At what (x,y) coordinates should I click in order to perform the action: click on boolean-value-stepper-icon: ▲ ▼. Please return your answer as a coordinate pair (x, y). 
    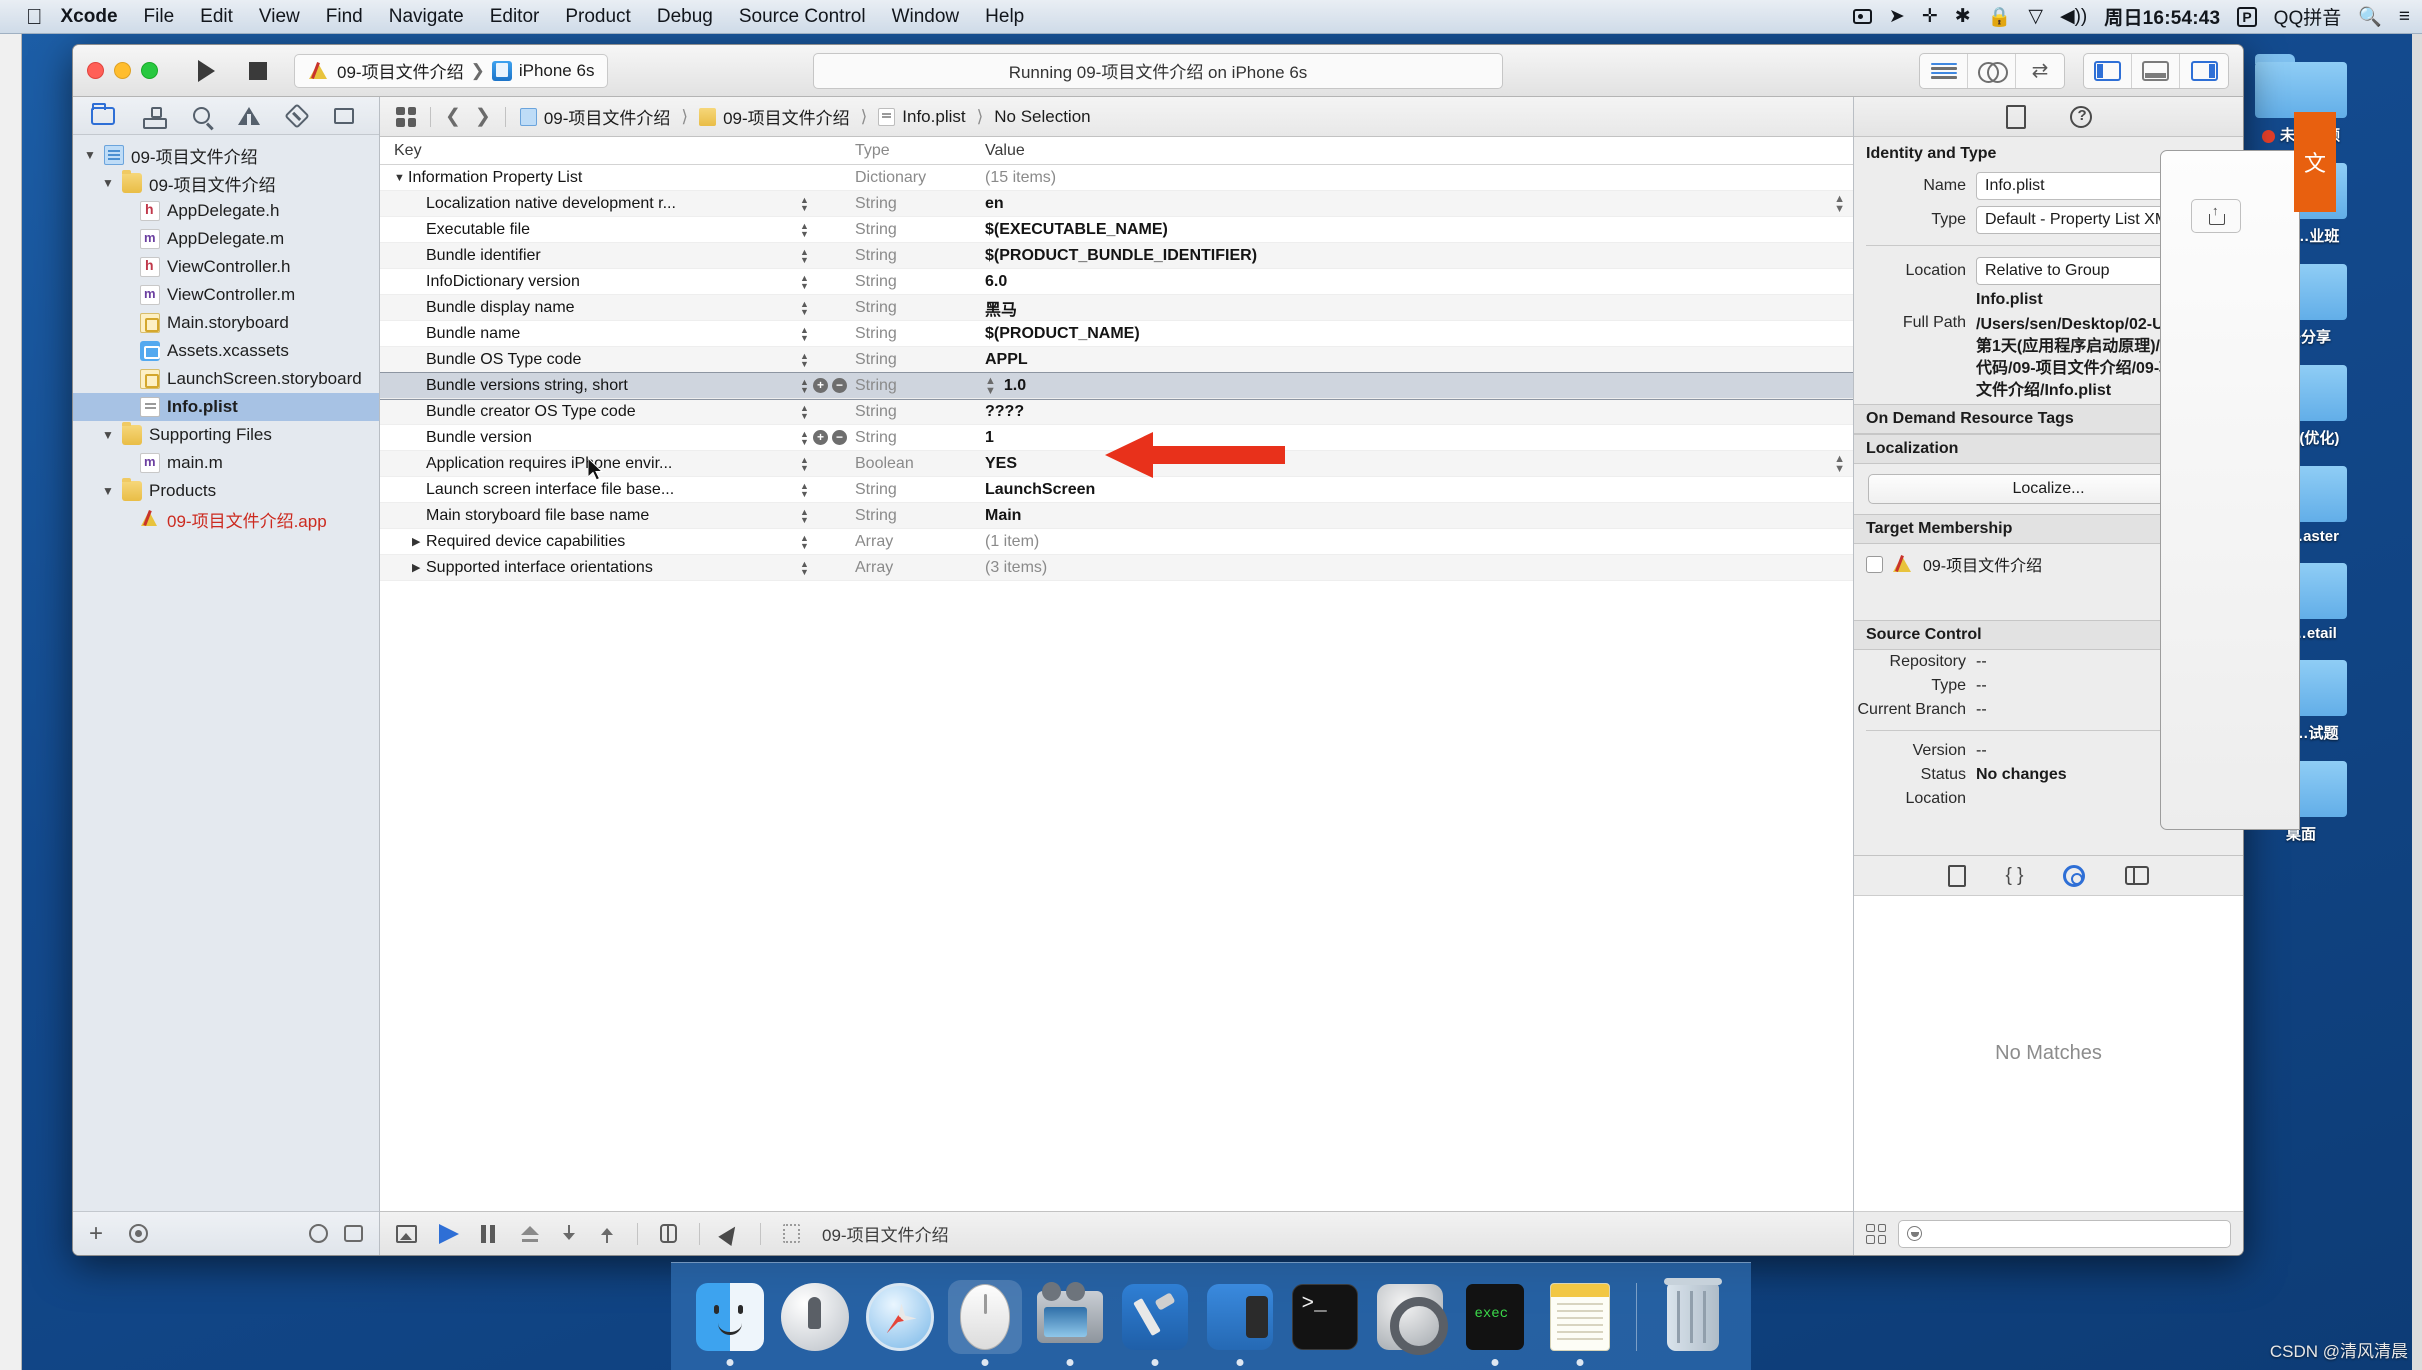
    Looking at the image, I should click on (1839, 463).